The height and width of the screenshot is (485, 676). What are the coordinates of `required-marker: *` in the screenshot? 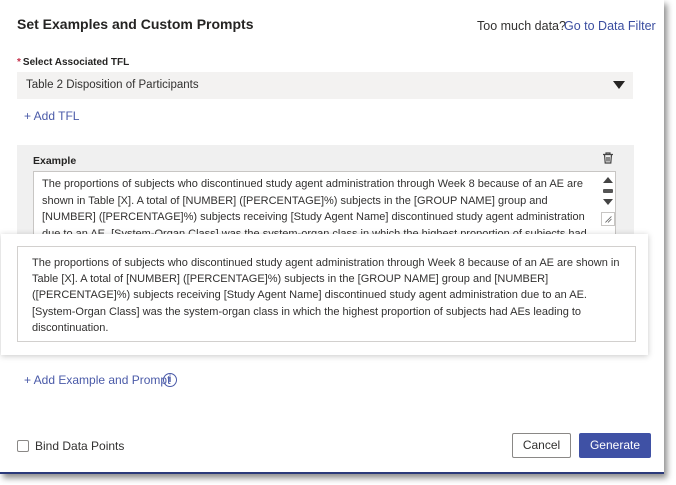 It's located at (19, 62).